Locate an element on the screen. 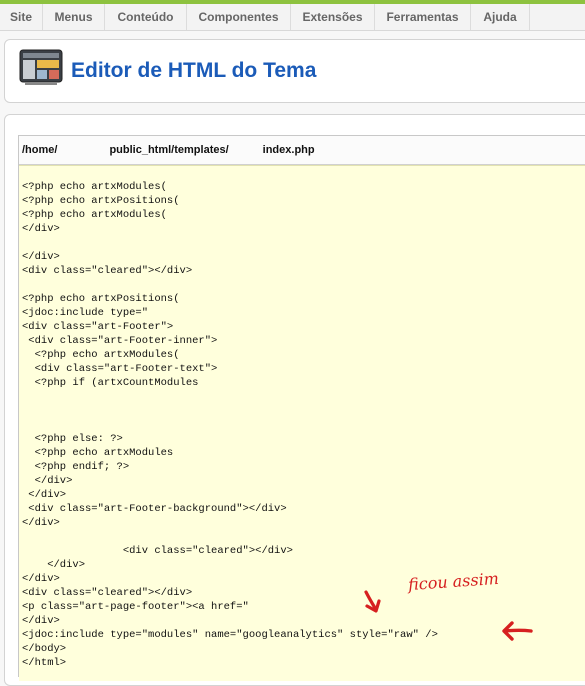 The width and height of the screenshot is (585, 686). page-header: Editor de HTML do Tema is located at coordinates (294, 71).